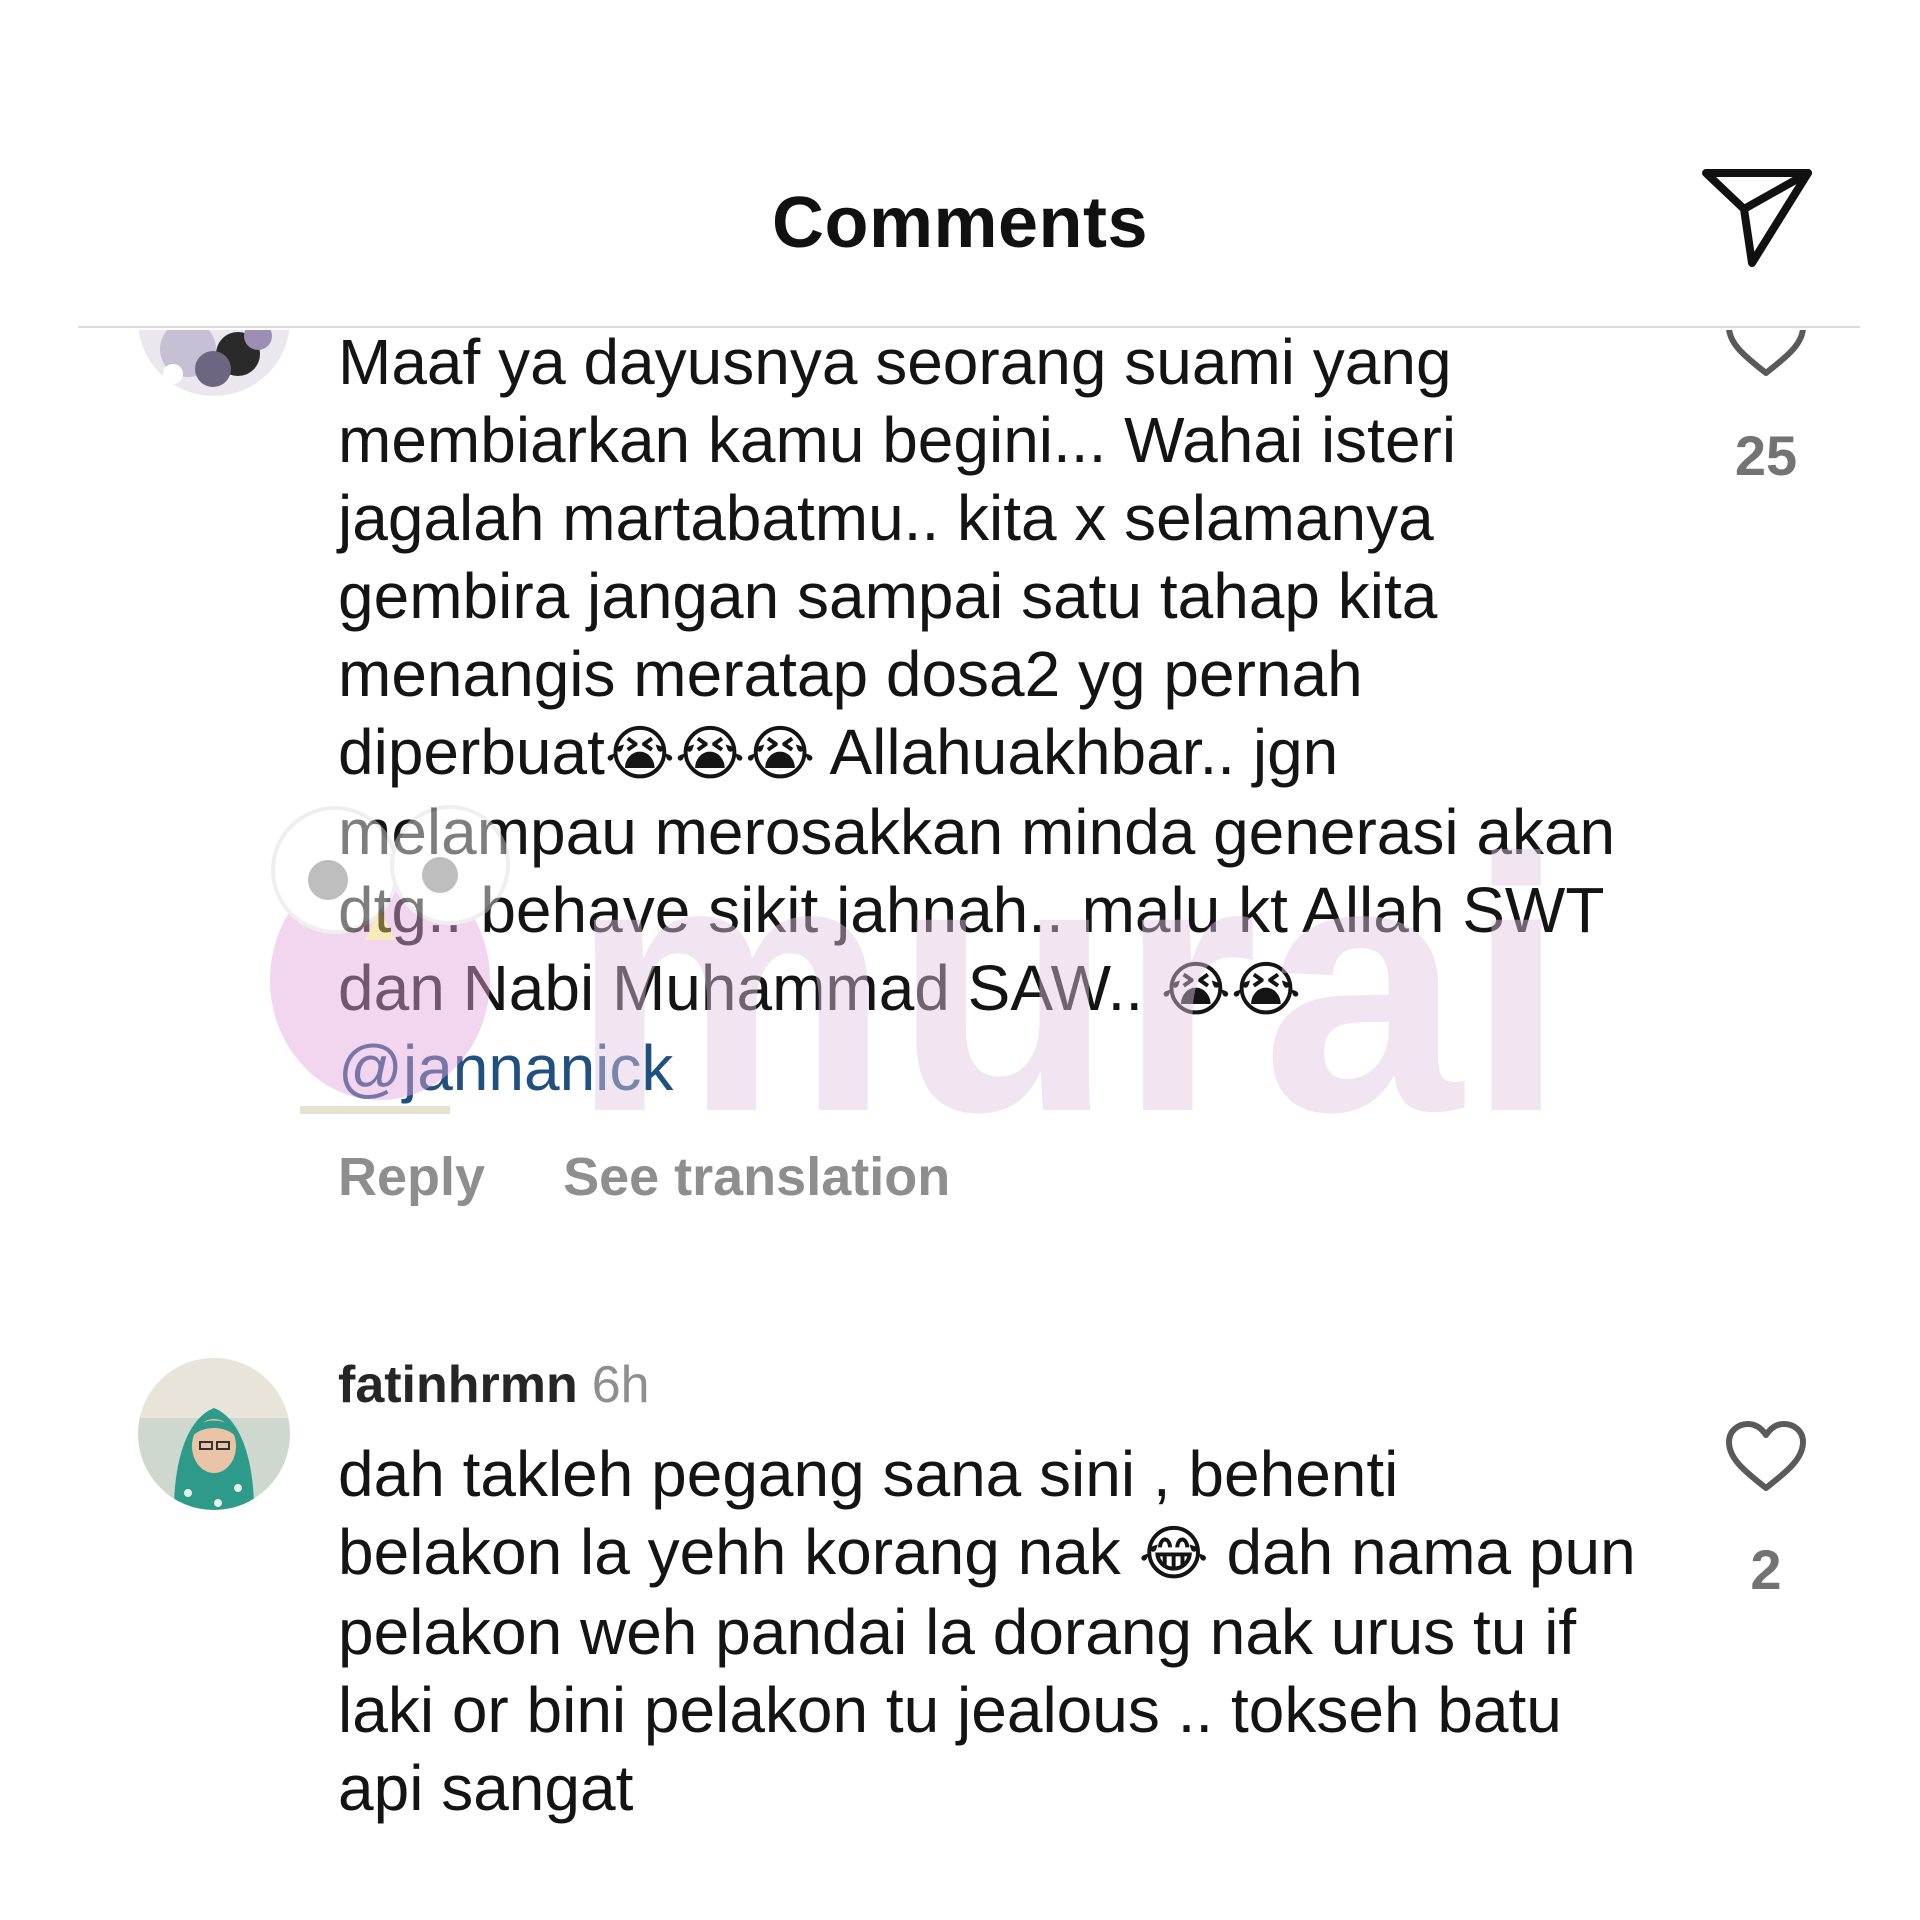 The image size is (1920, 1920). I want to click on like-count: 25, so click(1766, 455).